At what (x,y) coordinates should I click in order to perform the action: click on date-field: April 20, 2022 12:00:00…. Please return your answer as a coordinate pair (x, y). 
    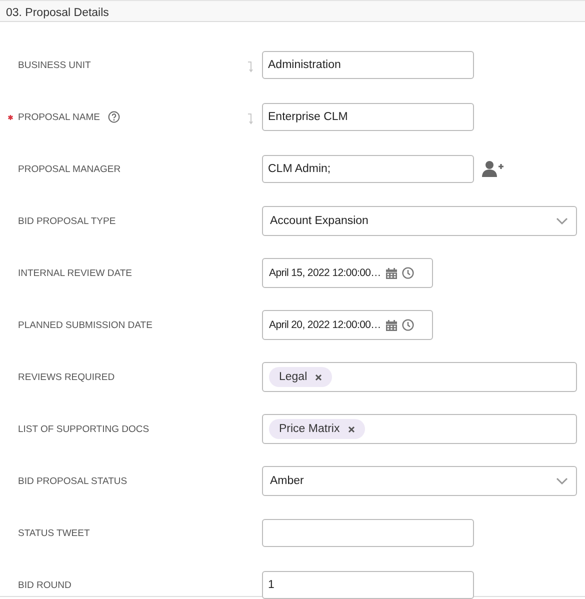
    Looking at the image, I should click on (347, 325).